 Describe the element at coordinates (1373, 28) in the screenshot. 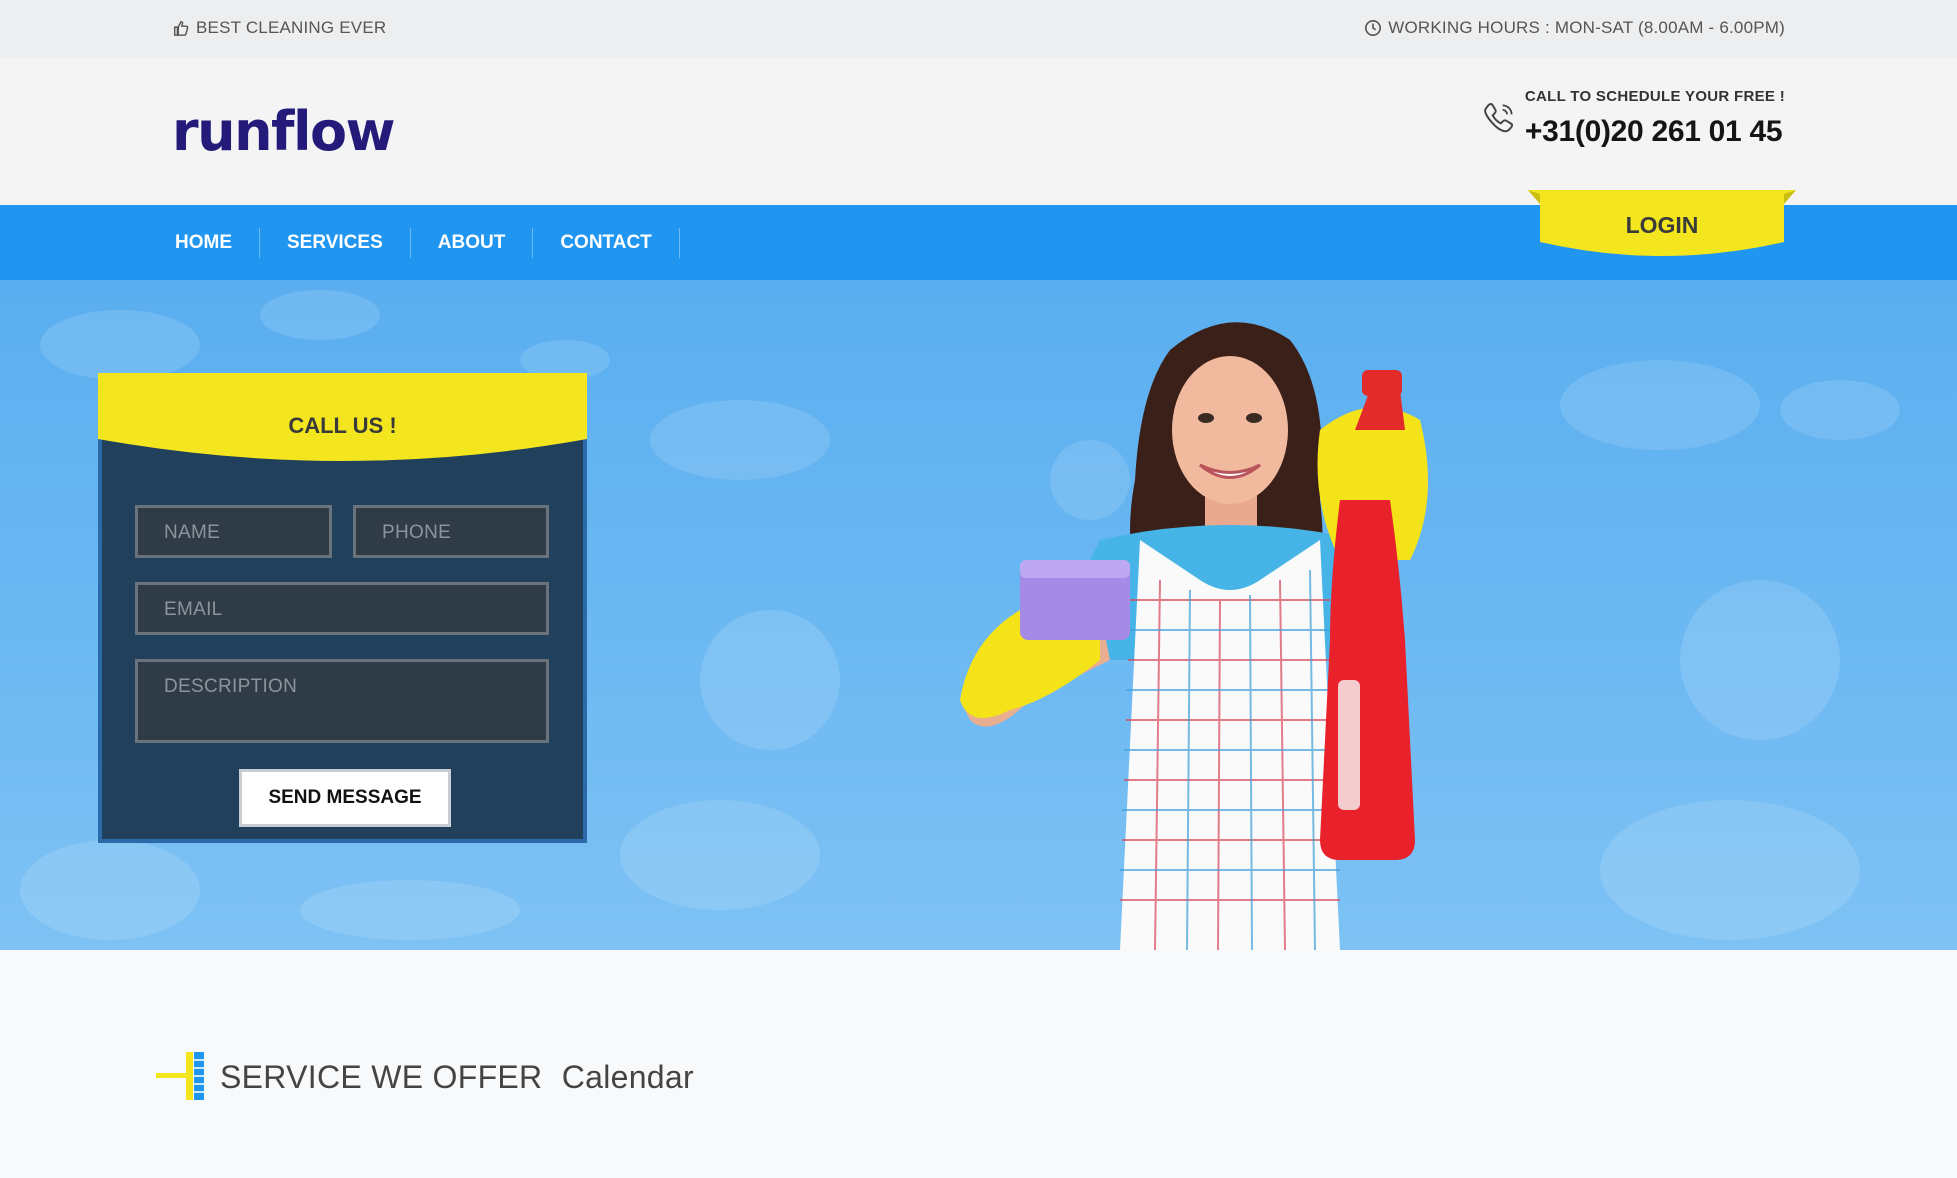

I see `clock-icon` at that location.